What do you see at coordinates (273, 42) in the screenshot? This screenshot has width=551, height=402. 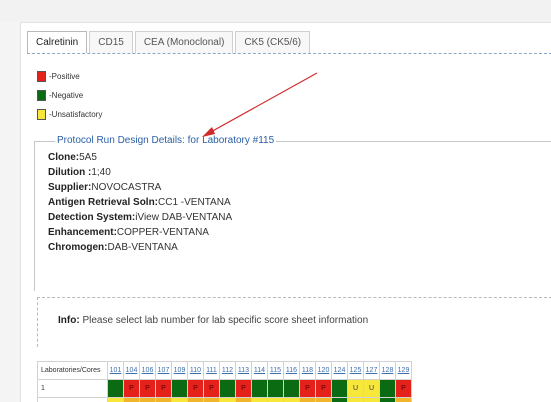 I see `tab-ck5: CK5 (CK5/6)` at bounding box center [273, 42].